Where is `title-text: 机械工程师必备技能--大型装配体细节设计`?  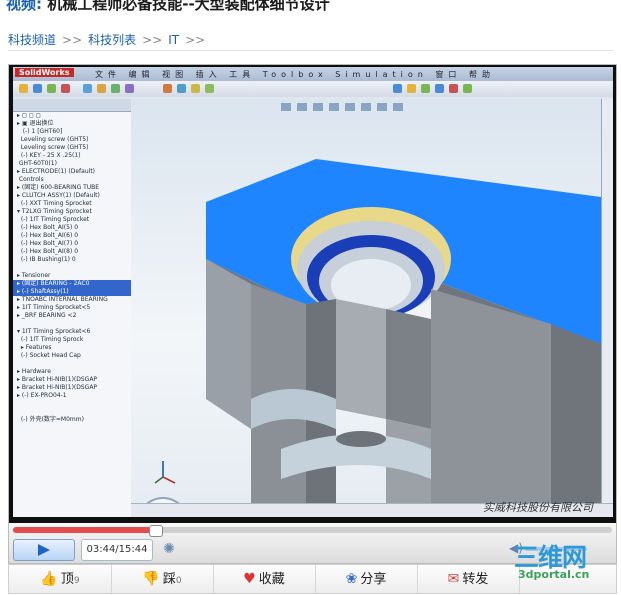
title-text: 机械工程师必备技能--大型装配体细节设计 is located at coordinates (186, 6).